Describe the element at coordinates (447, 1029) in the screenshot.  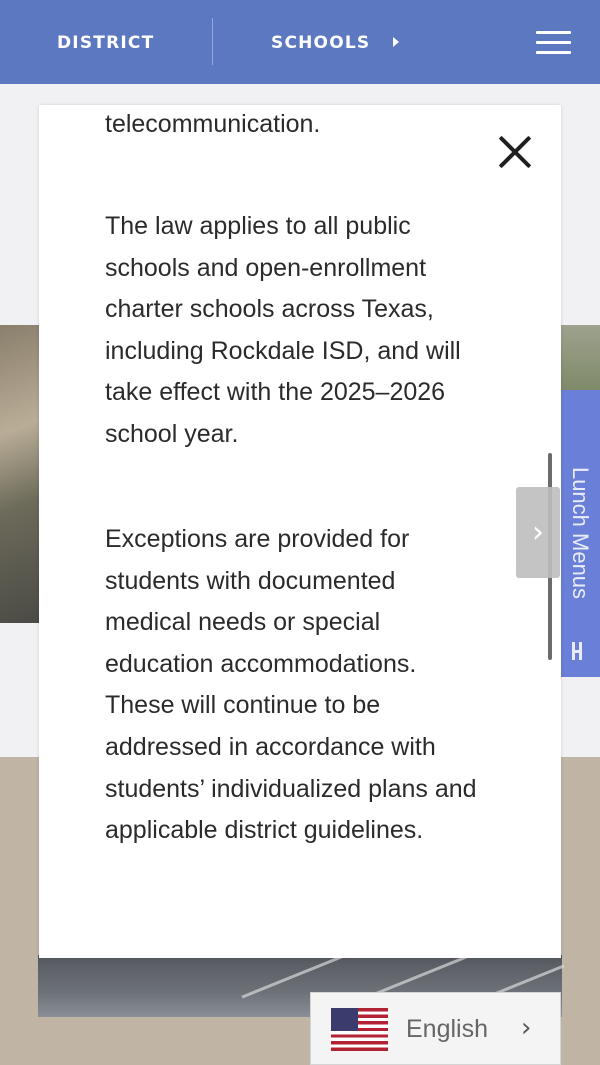
I see `language-label: English` at that location.